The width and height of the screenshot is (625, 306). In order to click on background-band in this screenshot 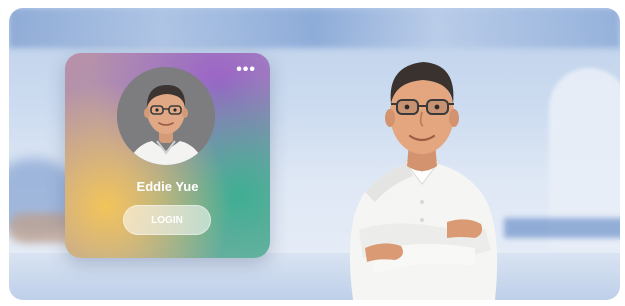, I will do `click(314, 28)`.